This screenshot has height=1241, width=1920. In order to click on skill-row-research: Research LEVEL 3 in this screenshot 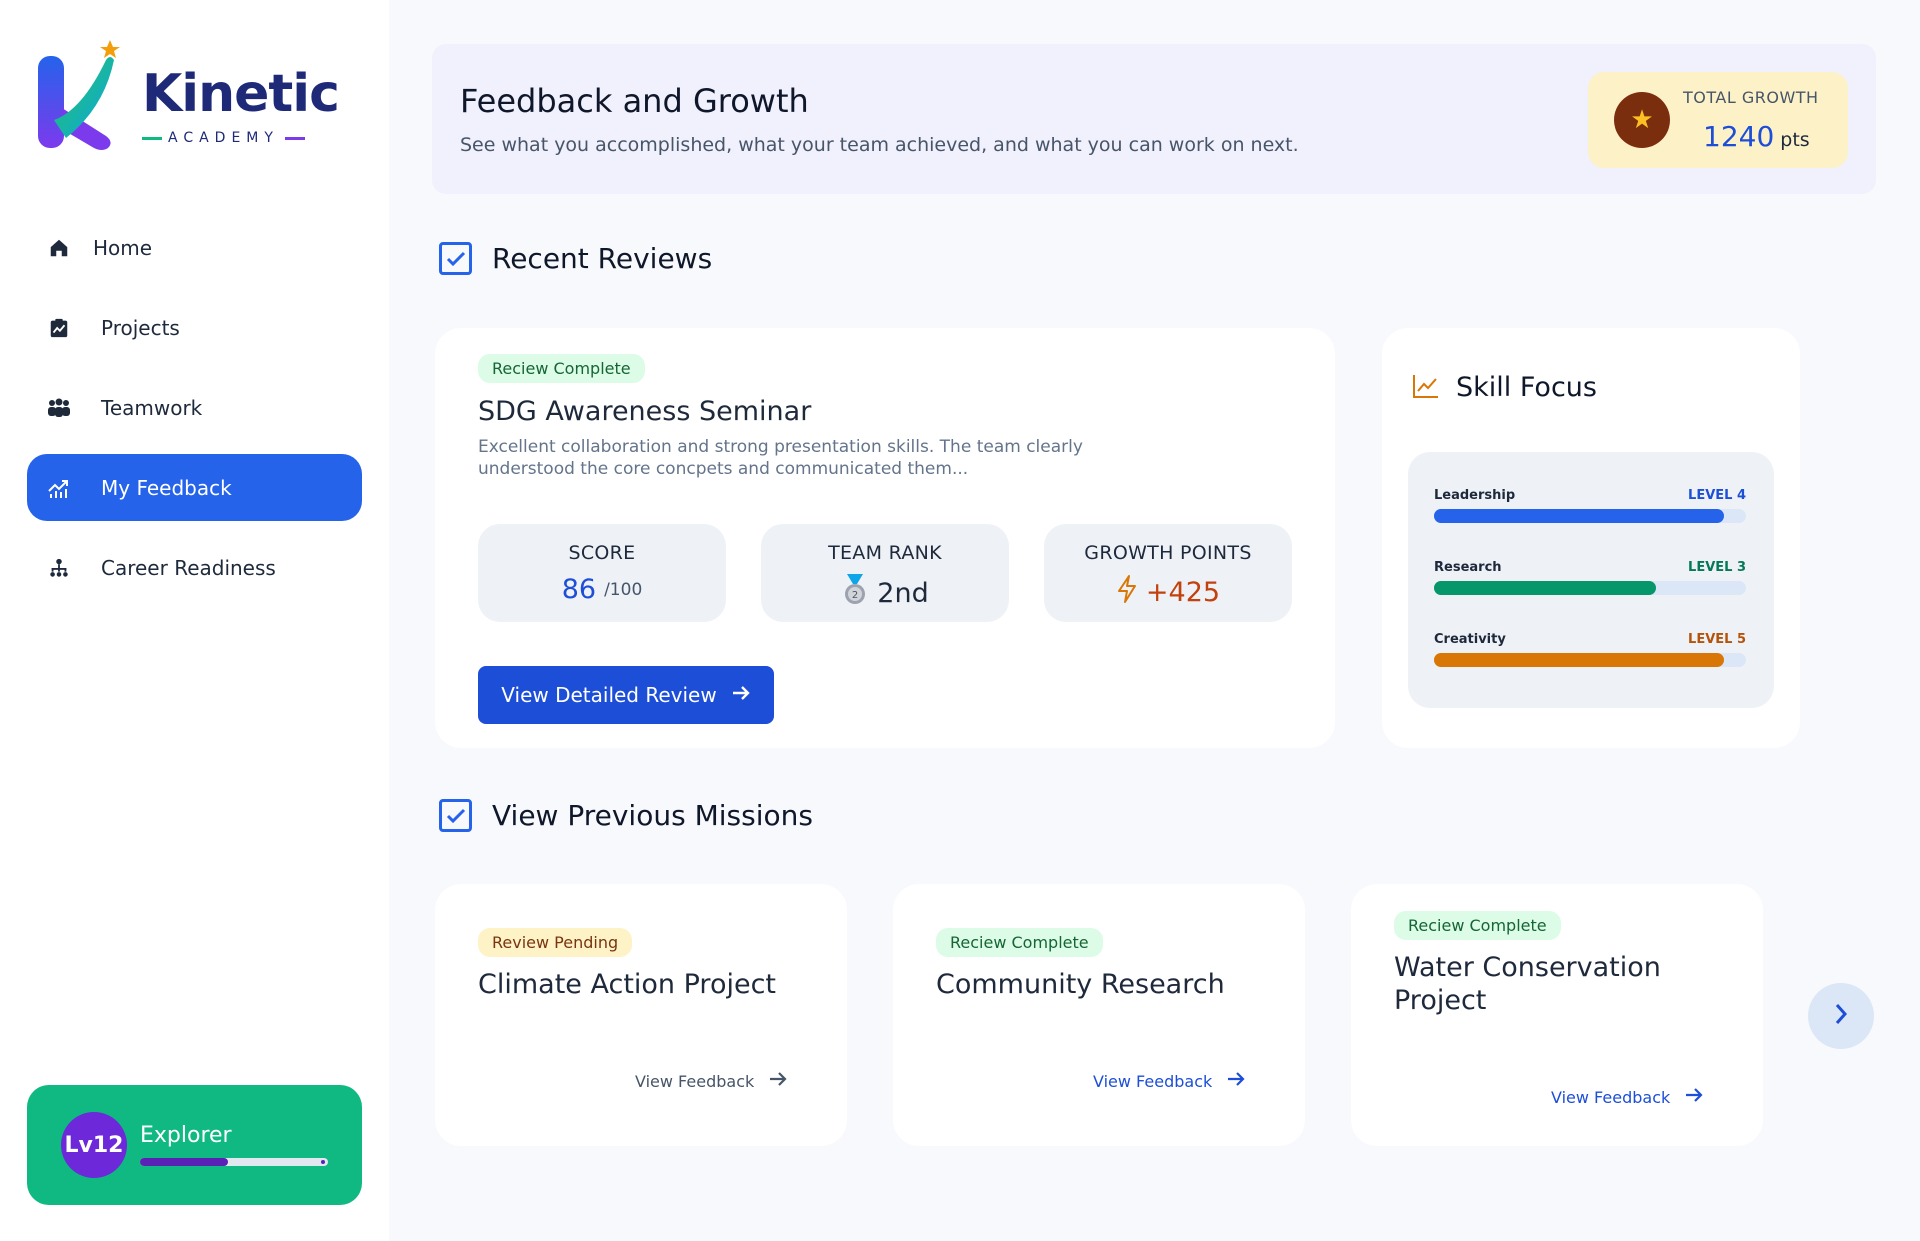, I will do `click(1590, 577)`.